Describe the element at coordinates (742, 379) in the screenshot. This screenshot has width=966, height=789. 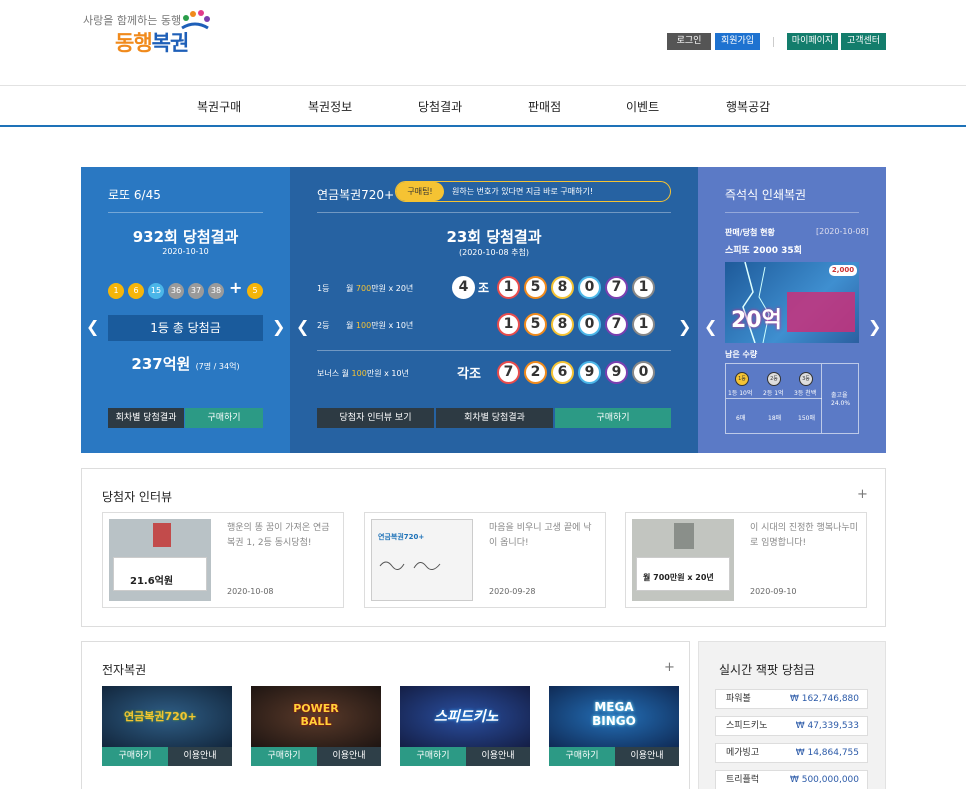
I see `instant-rank1-ball-icon: 1등` at that location.